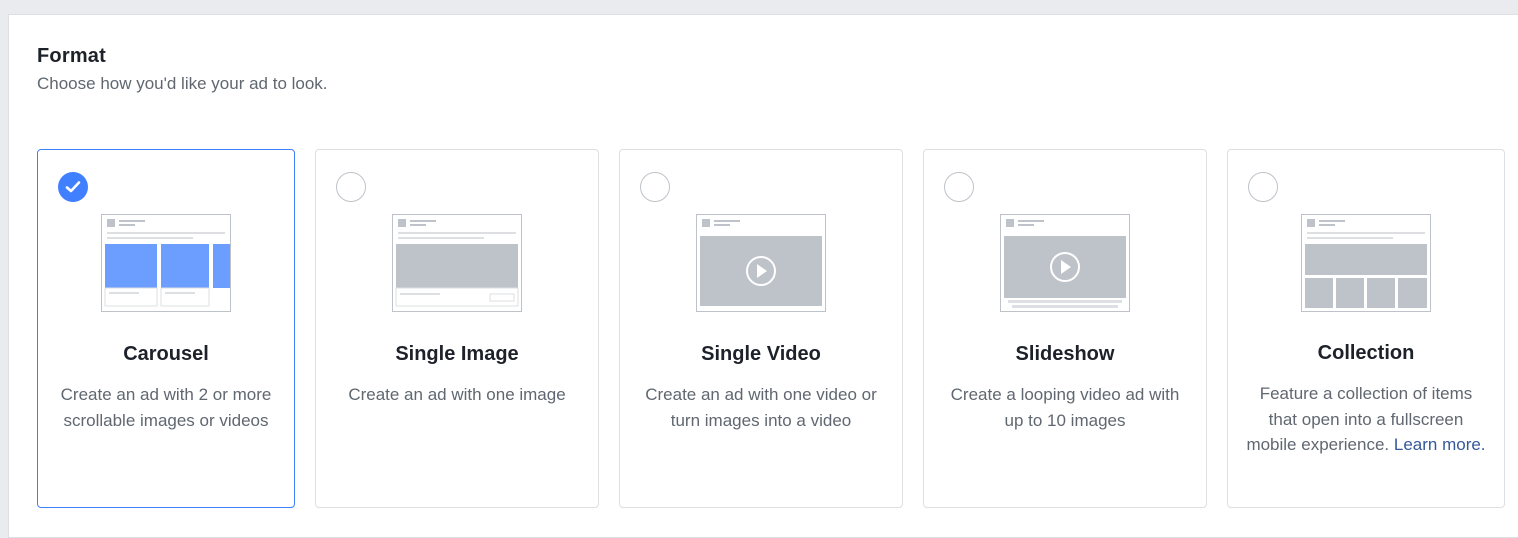 This screenshot has height=538, width=1518. Describe the element at coordinates (457, 263) in the screenshot. I see `single-image-preview-icon` at that location.